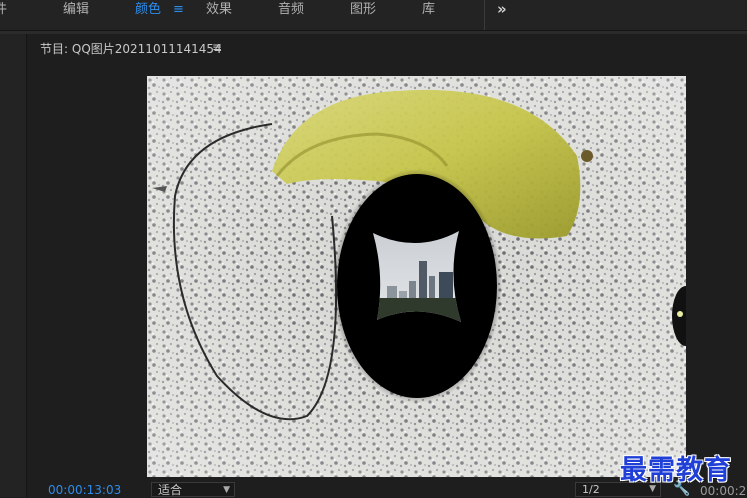 This screenshot has width=747, height=498. I want to click on watermark-text: 最需教育, so click(676, 470).